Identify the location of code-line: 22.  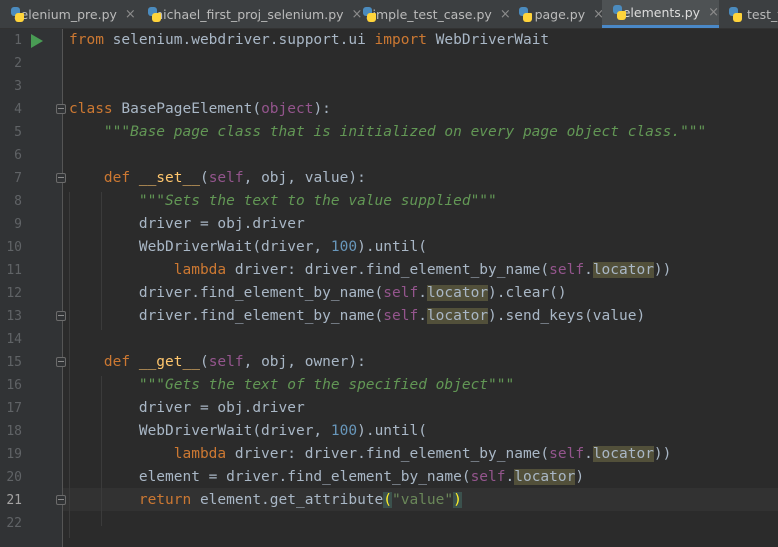
(389, 523).